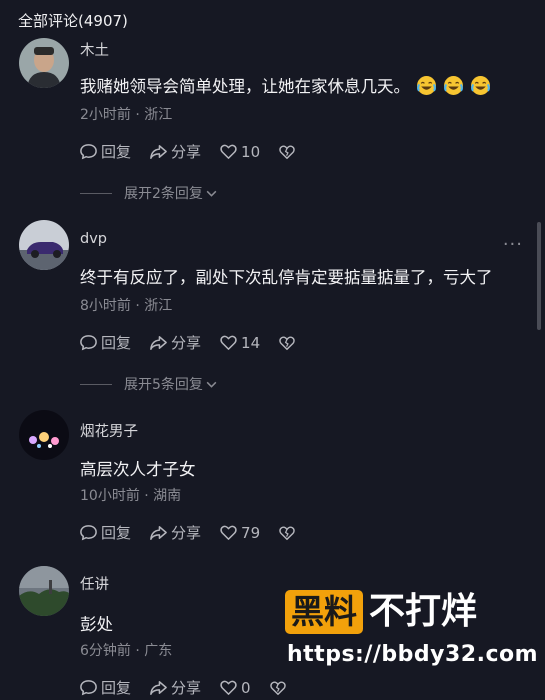  What do you see at coordinates (96, 624) in the screenshot?
I see `comment-text: 彭处` at bounding box center [96, 624].